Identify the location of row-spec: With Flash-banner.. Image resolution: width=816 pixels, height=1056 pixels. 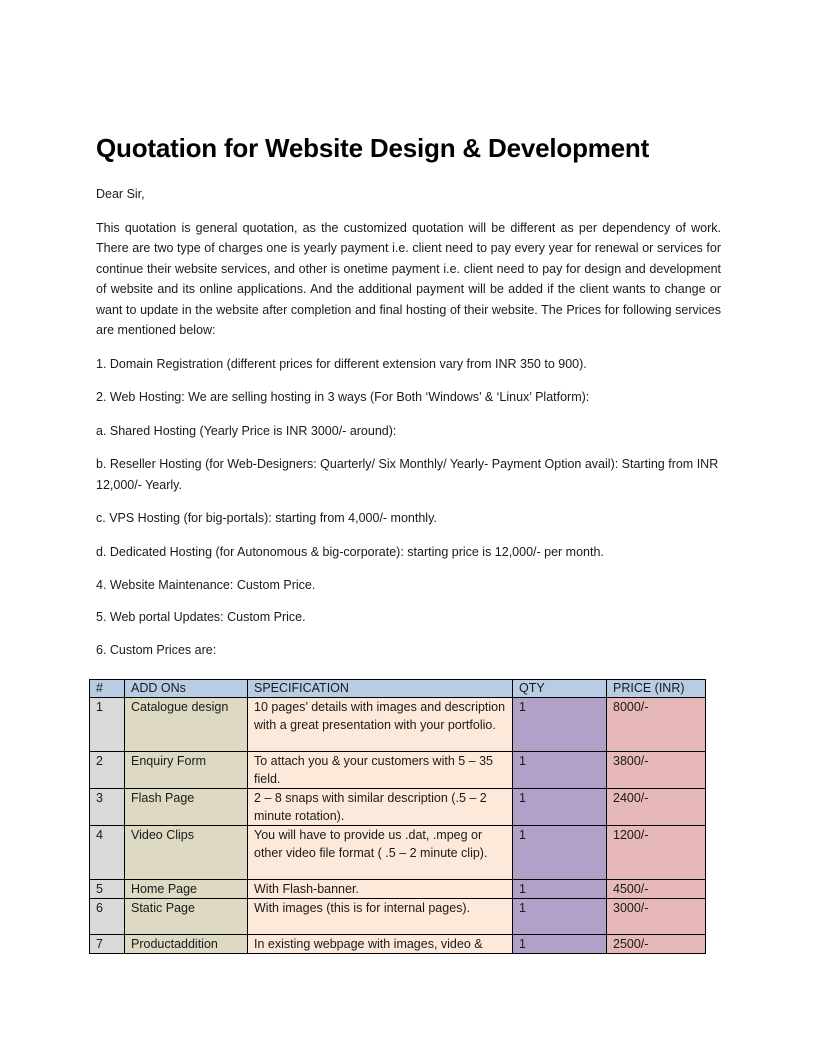
(380, 889).